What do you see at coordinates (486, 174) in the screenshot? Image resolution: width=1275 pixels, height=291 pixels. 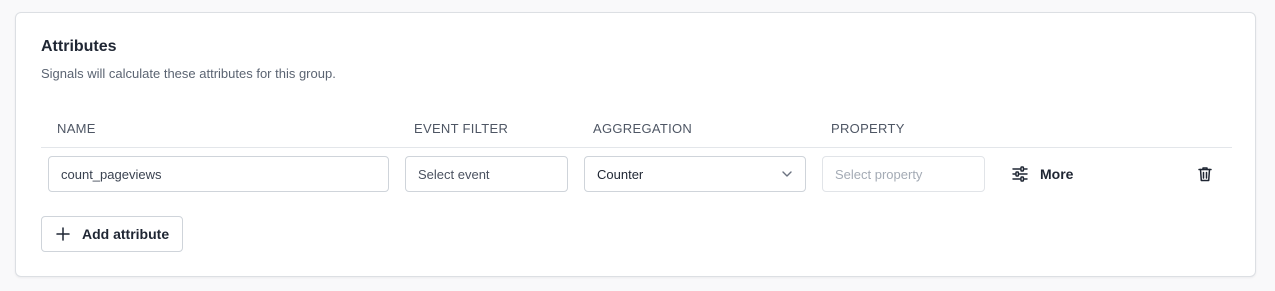 I see `event-filter-select: Select event` at bounding box center [486, 174].